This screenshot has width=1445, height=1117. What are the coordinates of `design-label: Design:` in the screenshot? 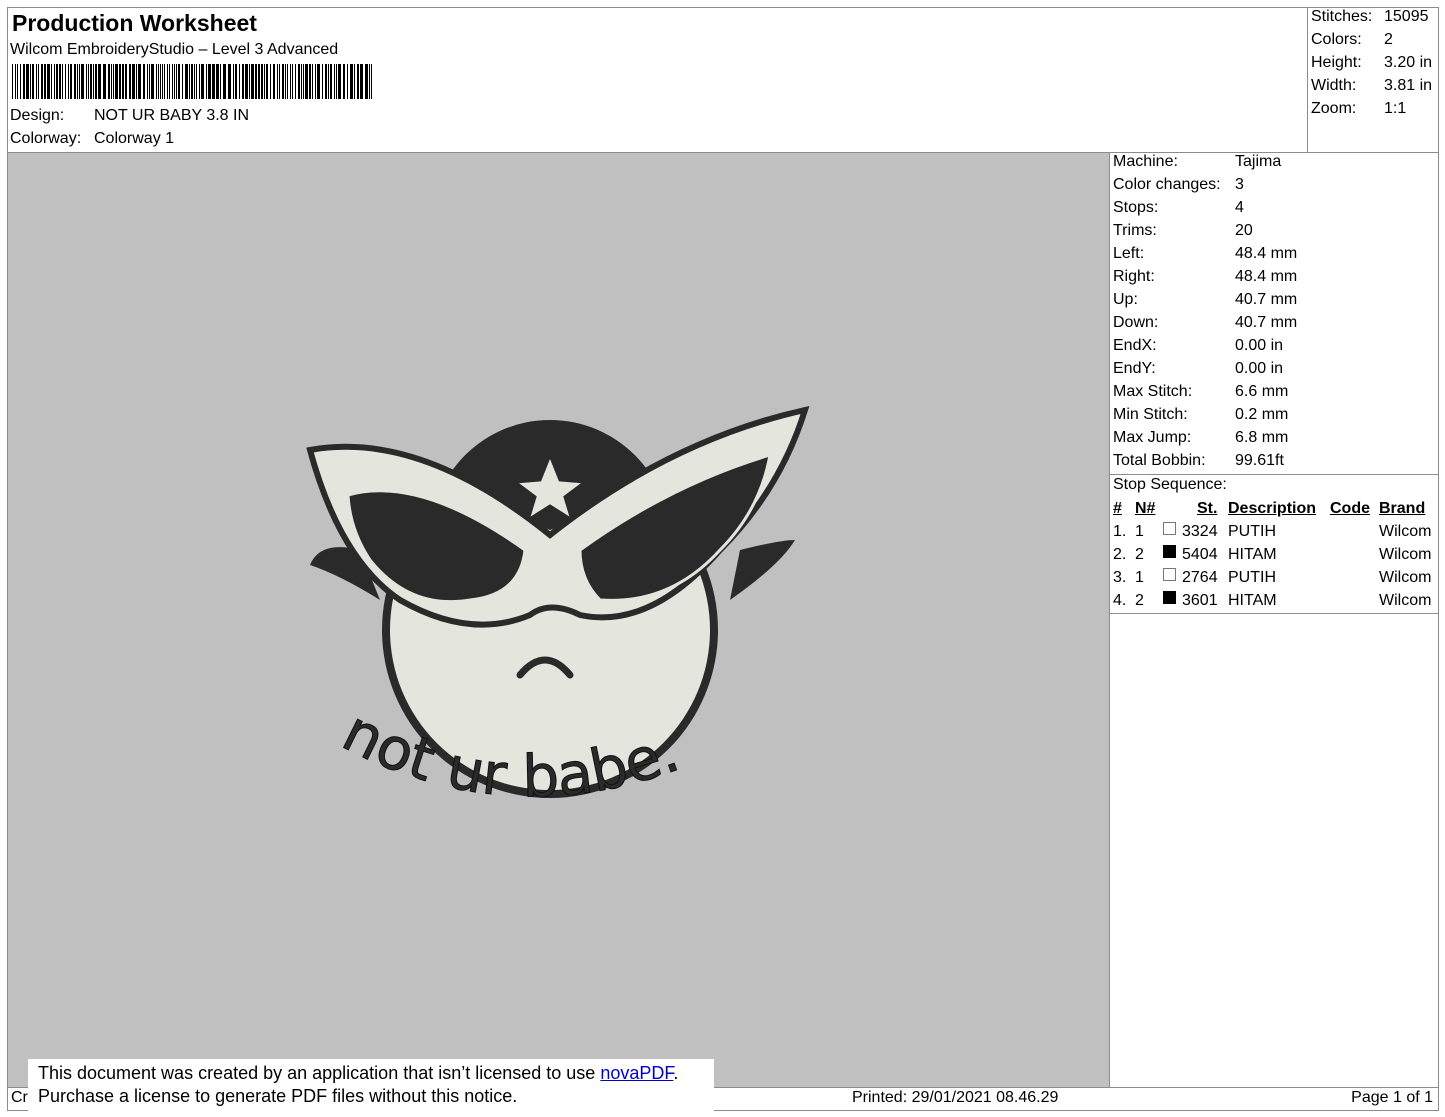 It's located at (37, 115).